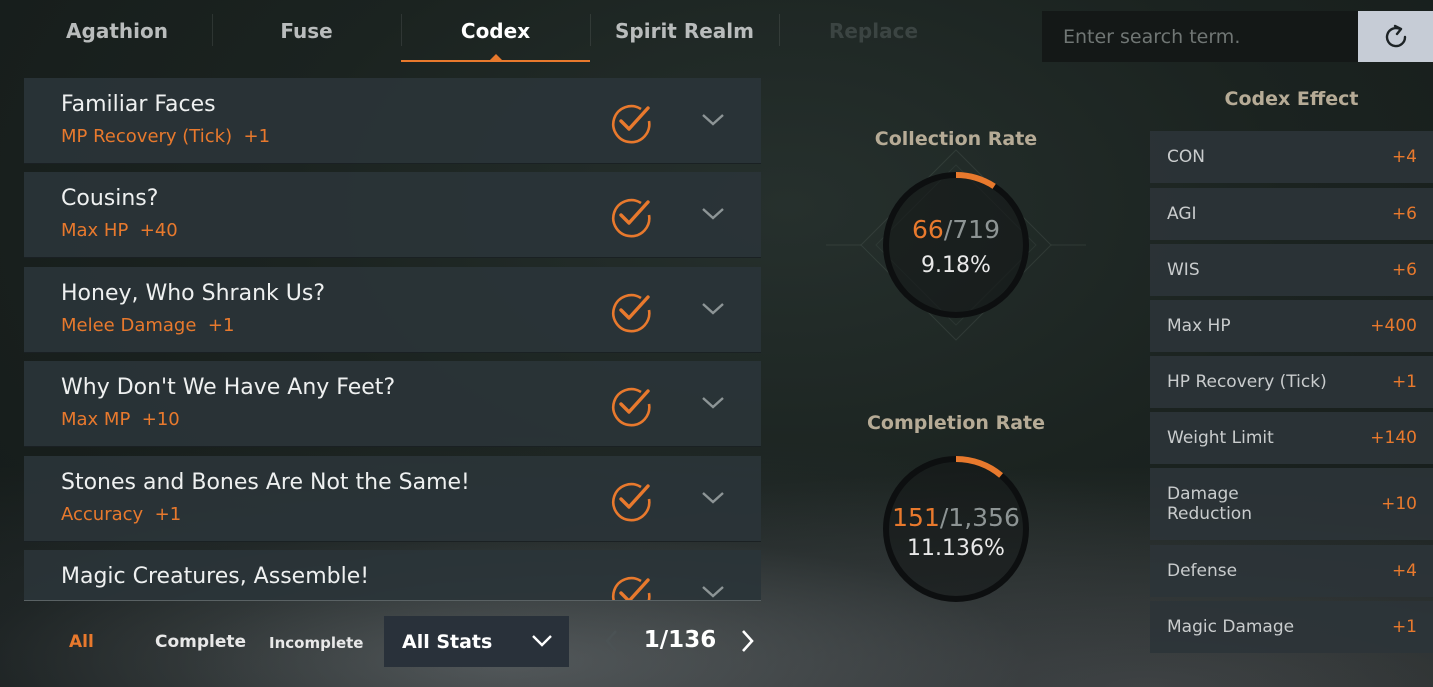 The image size is (1433, 687). What do you see at coordinates (120, 419) in the screenshot?
I see `codex-item-effect: Max MP +10` at bounding box center [120, 419].